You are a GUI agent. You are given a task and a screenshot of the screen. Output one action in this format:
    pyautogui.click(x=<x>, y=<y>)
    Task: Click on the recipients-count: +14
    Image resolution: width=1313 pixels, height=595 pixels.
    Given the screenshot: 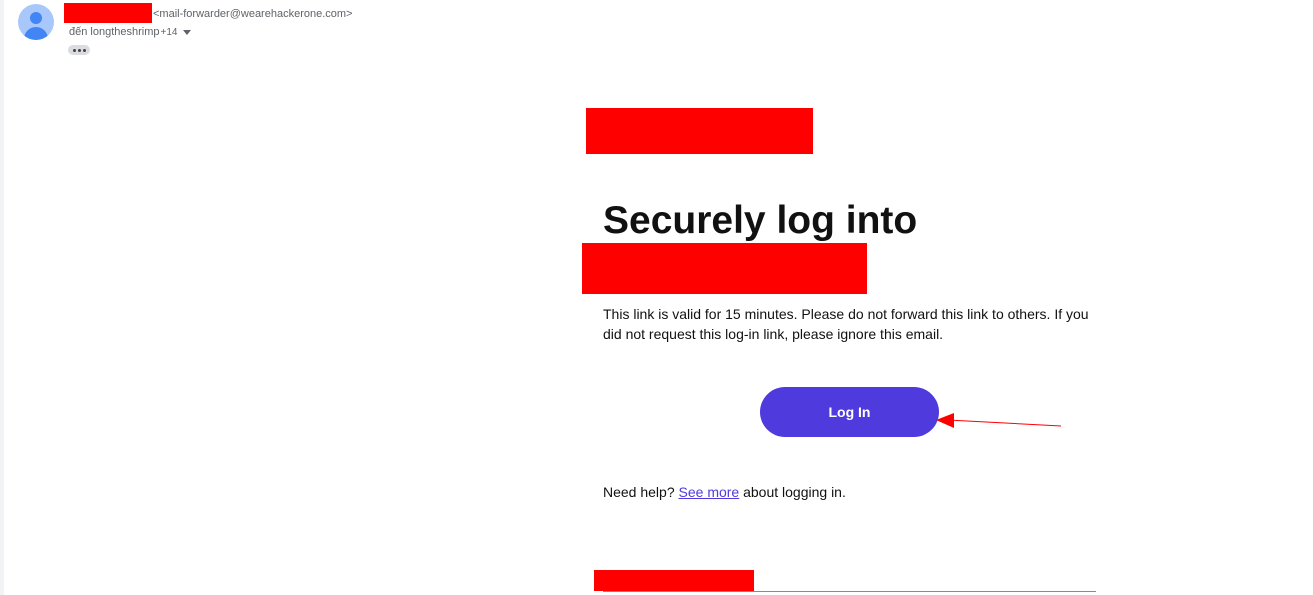 What is the action you would take?
    pyautogui.click(x=169, y=32)
    